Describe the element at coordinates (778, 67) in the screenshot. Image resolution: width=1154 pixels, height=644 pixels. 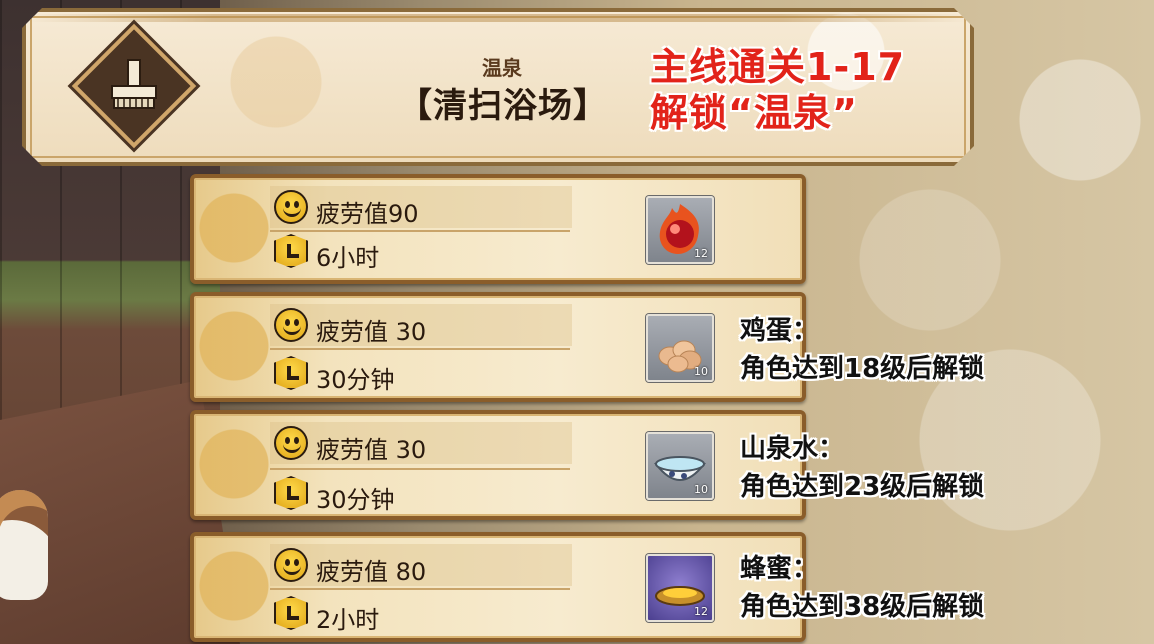
I see `note-line-1: 主线通关1-17` at that location.